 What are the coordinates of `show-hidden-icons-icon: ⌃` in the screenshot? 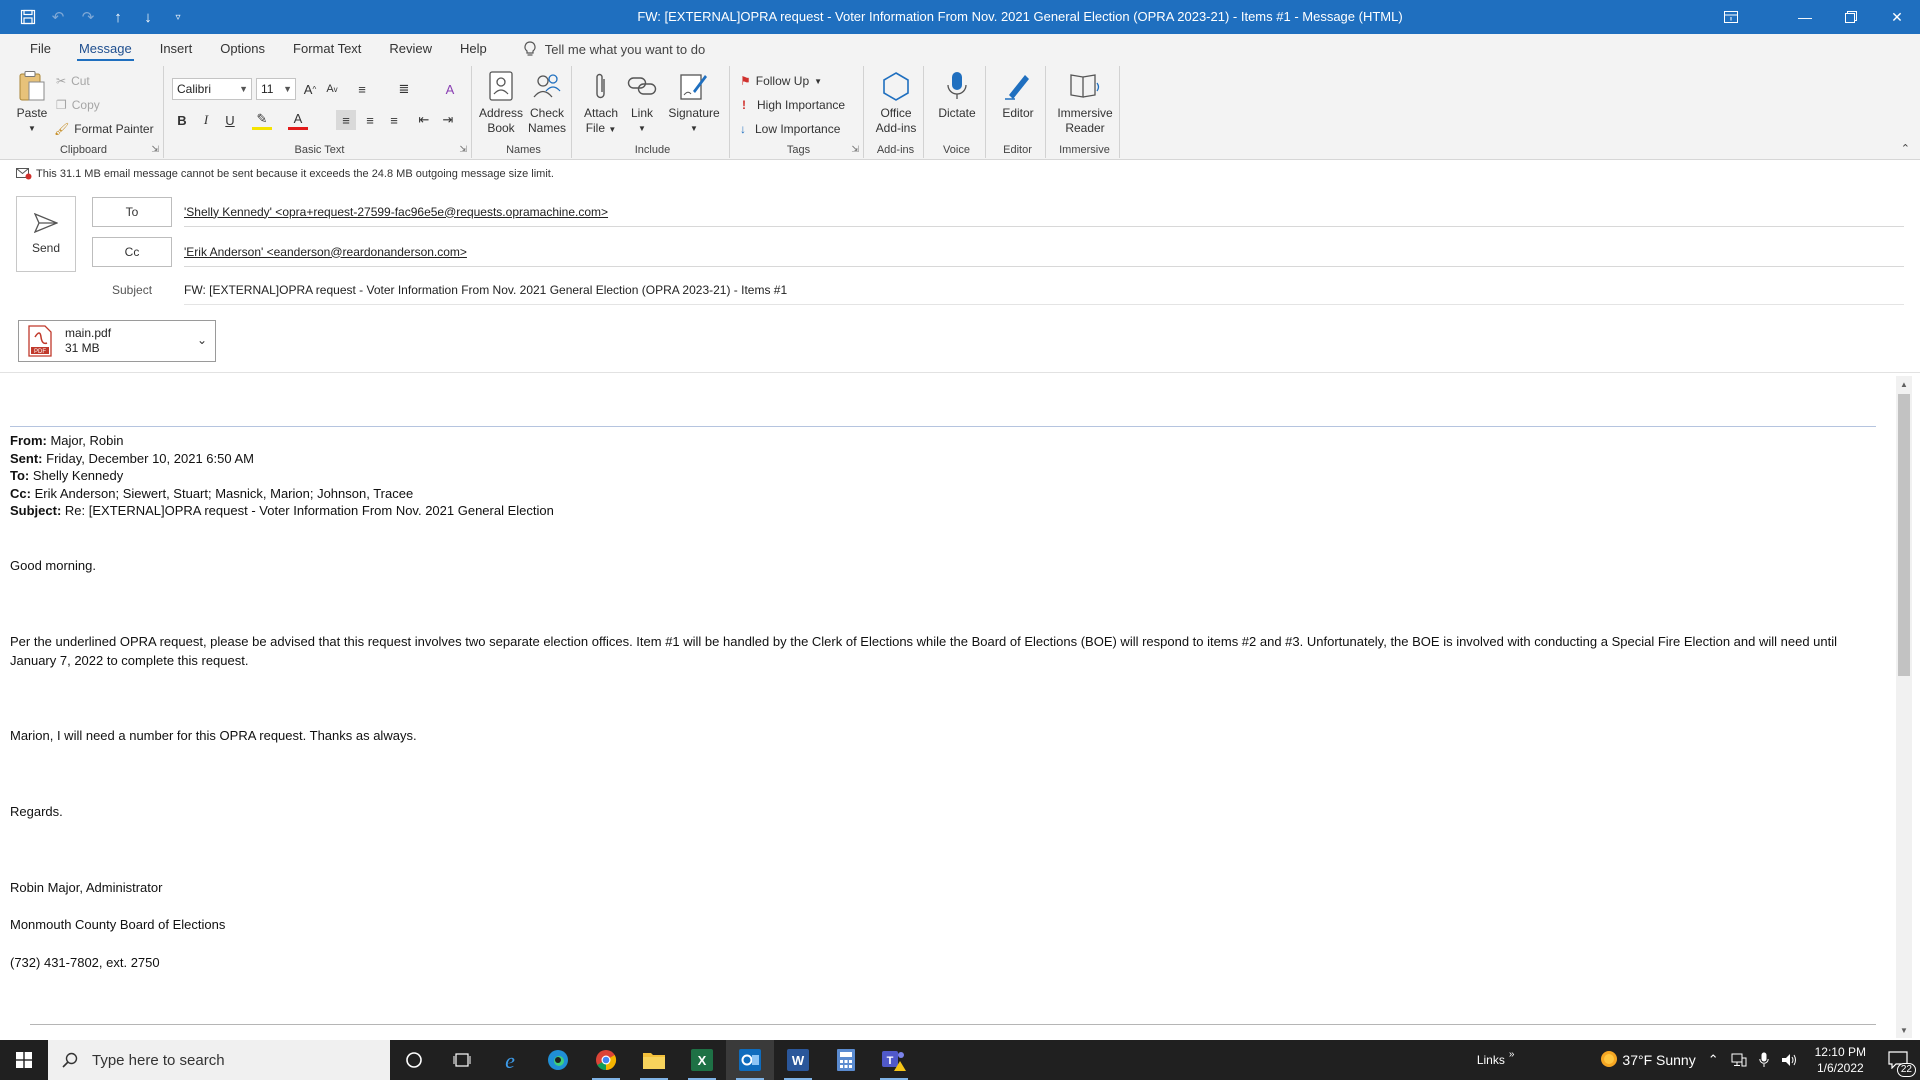 It's located at (1713, 1060).